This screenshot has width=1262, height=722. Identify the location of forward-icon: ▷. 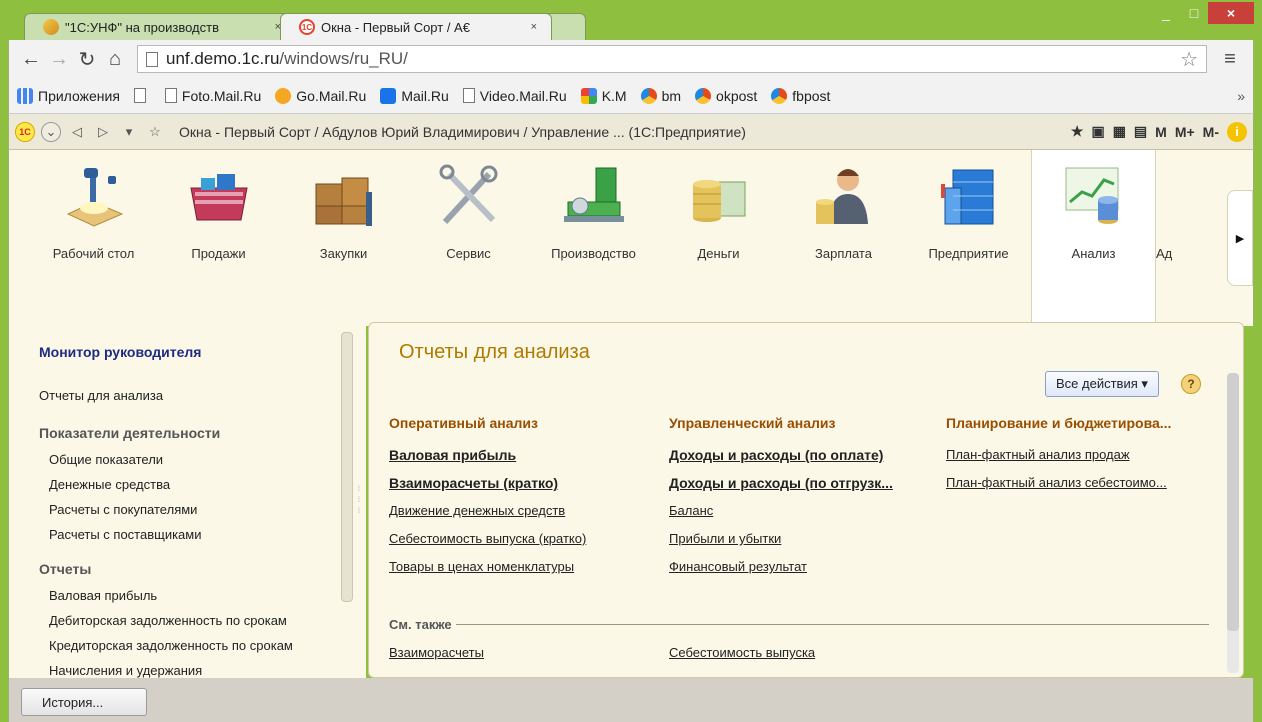
(103, 132).